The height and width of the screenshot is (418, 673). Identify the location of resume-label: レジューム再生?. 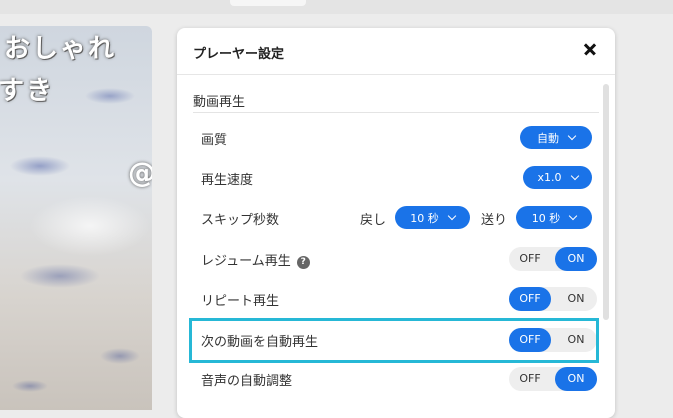
(255, 259).